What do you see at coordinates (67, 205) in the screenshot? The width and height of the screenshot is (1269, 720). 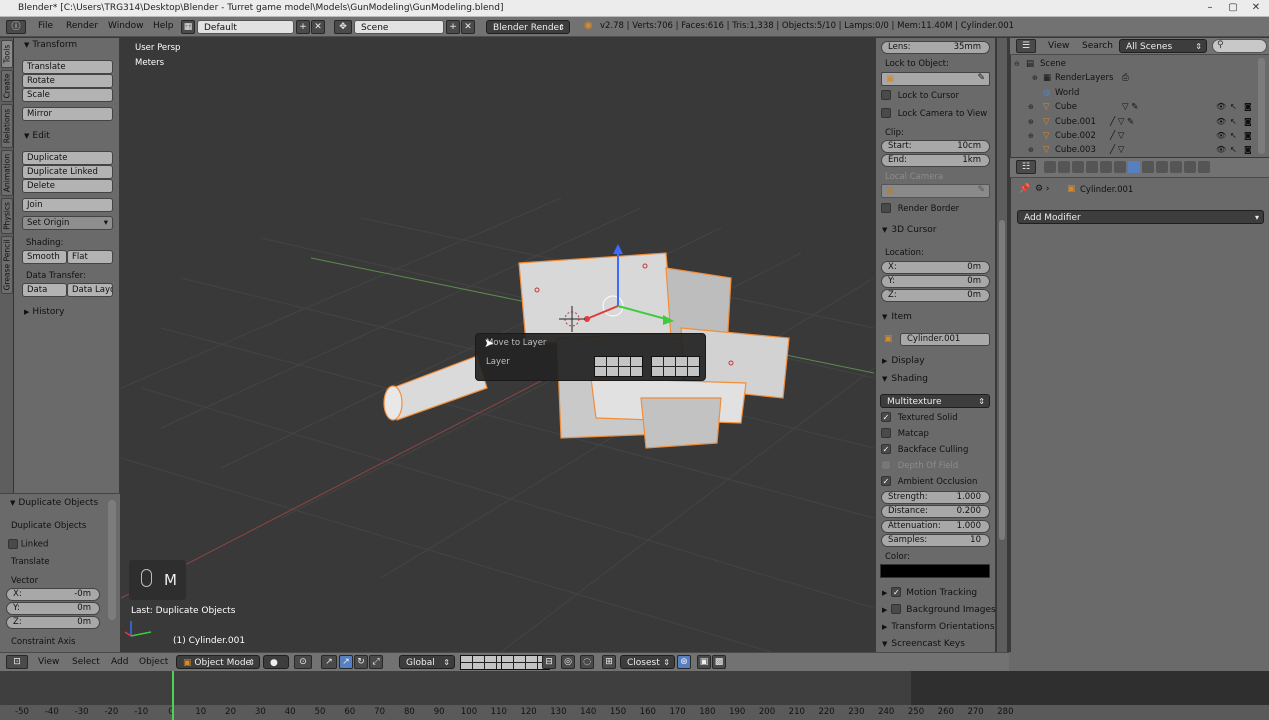 I see `join-button: Join` at bounding box center [67, 205].